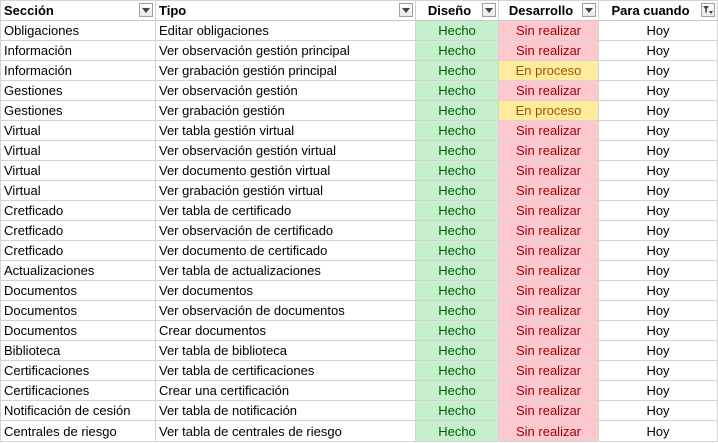 This screenshot has width=718, height=443. Describe the element at coordinates (285, 150) in the screenshot. I see `cell-tipo: Ver observación gestión virtual` at that location.